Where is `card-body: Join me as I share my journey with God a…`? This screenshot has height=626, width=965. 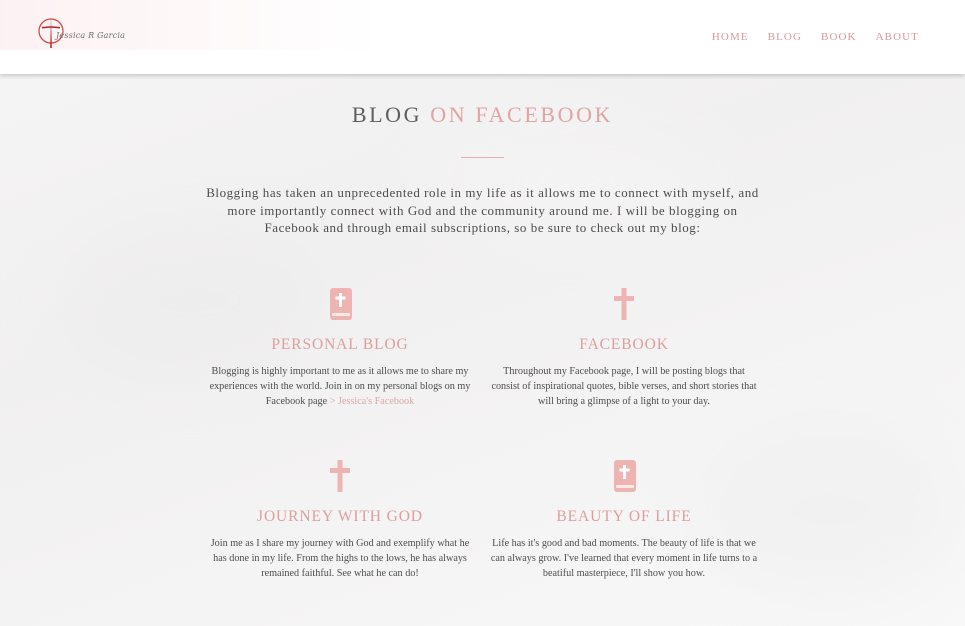 card-body: Join me as I share my journey with God a… is located at coordinates (340, 558).